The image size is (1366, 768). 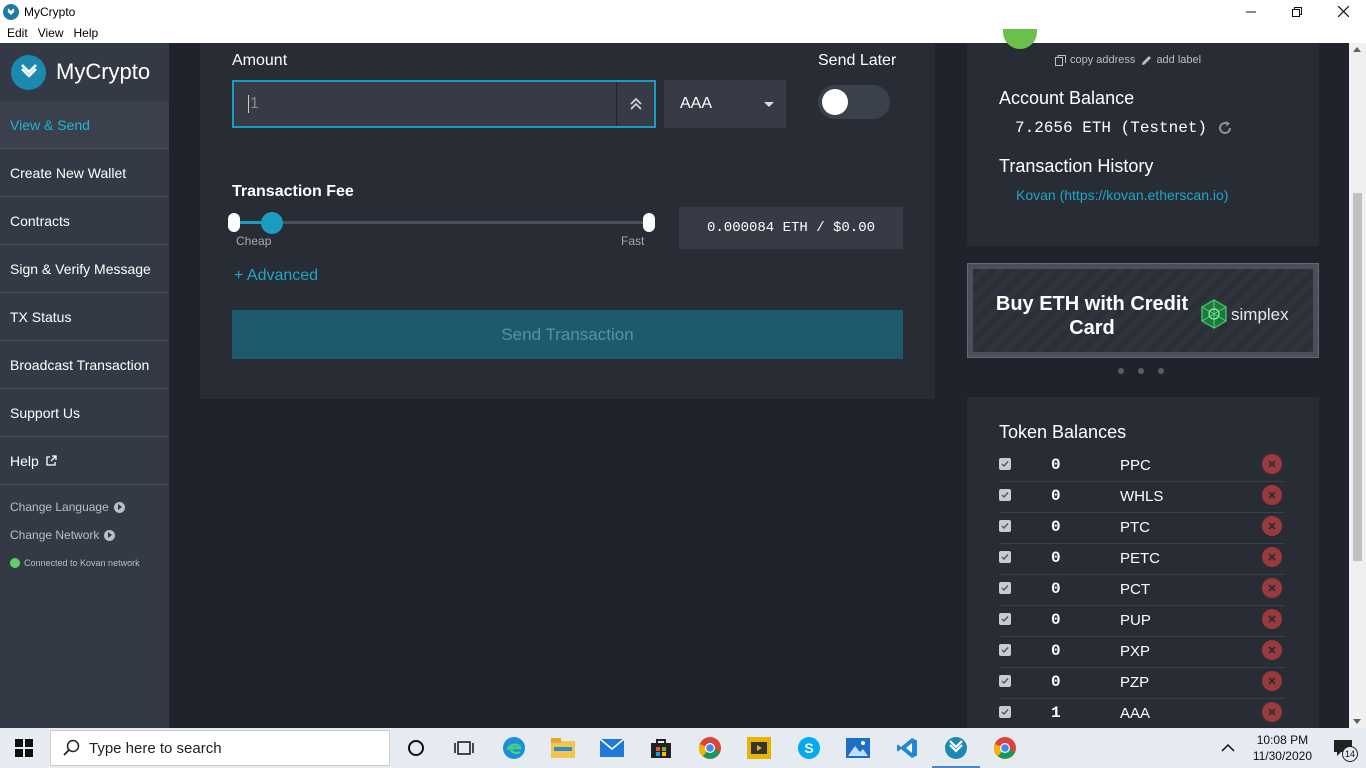 I want to click on photos-icon, so click(x=858, y=748).